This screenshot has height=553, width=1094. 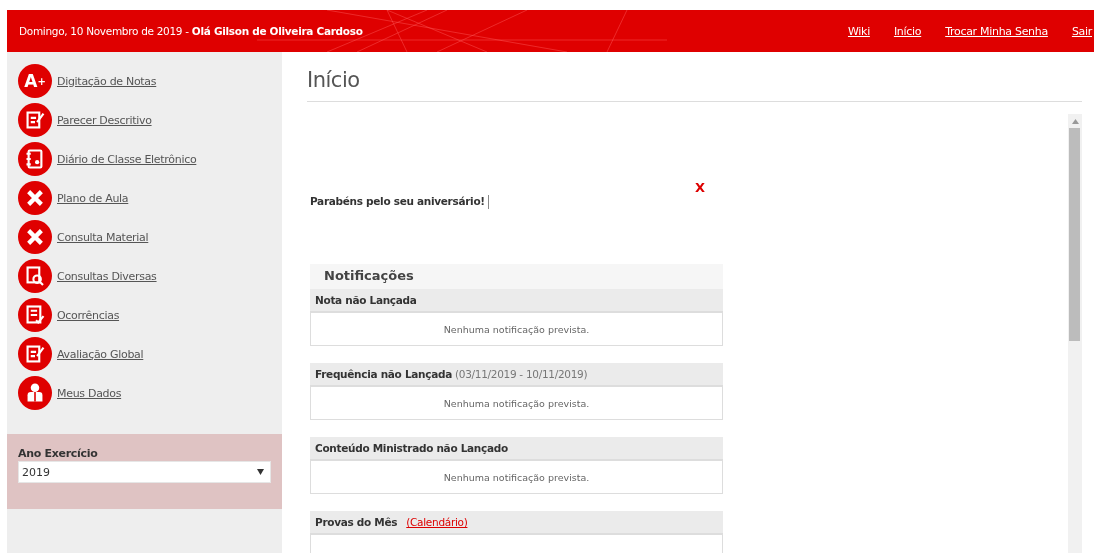 What do you see at coordinates (694, 77) in the screenshot?
I see `page-title: Início` at bounding box center [694, 77].